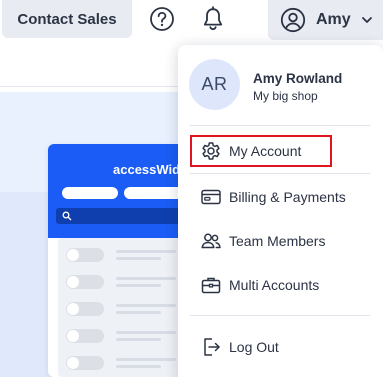 The height and width of the screenshot is (377, 383). I want to click on profile-shop-name: My big shop, so click(285, 96).